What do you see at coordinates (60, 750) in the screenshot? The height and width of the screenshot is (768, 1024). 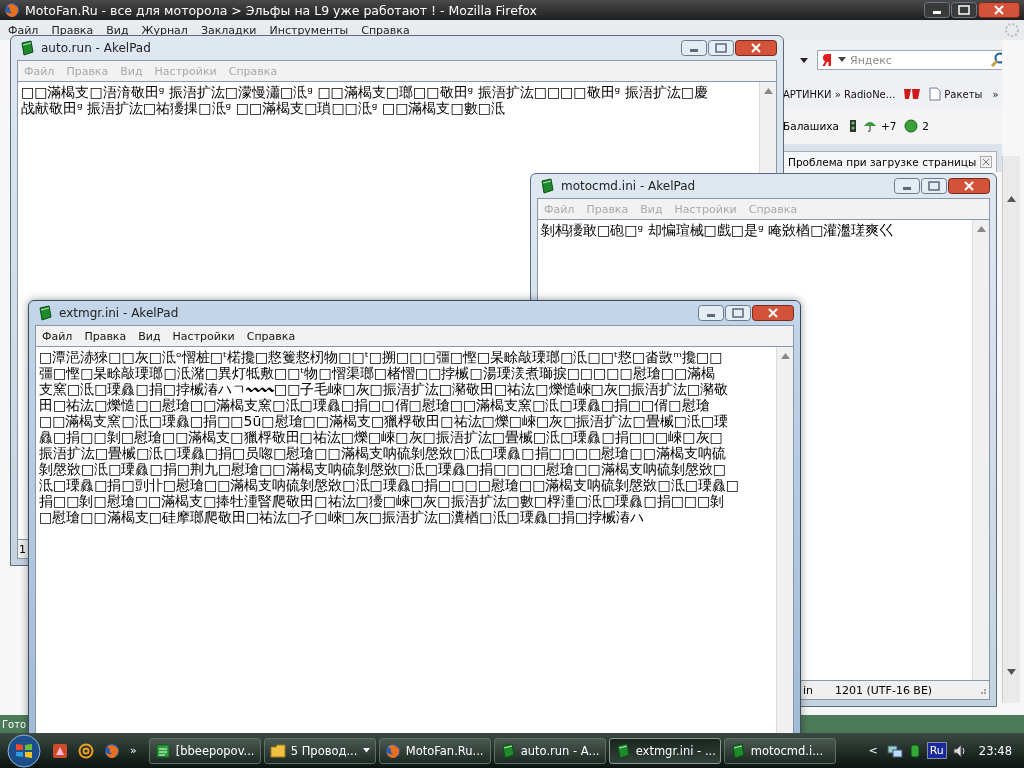 I see `desktop-icon` at bounding box center [60, 750].